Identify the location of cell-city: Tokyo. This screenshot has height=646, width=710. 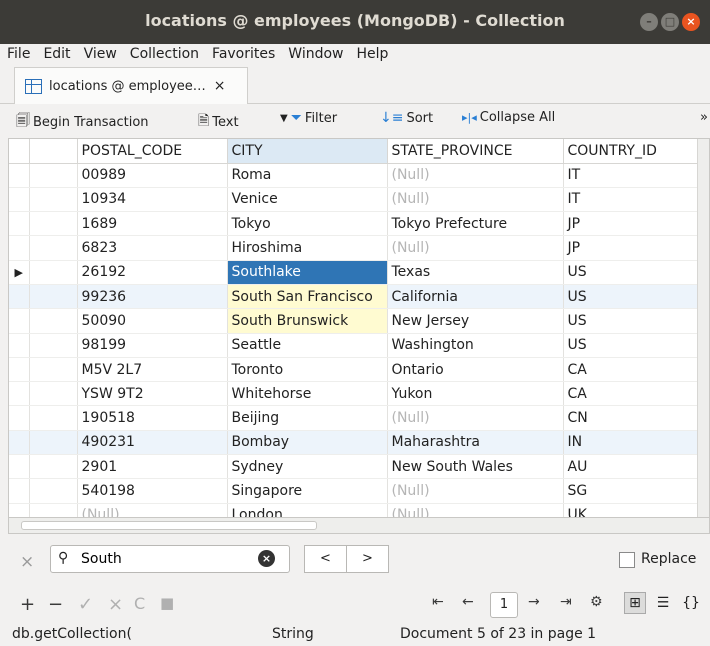
(307, 224).